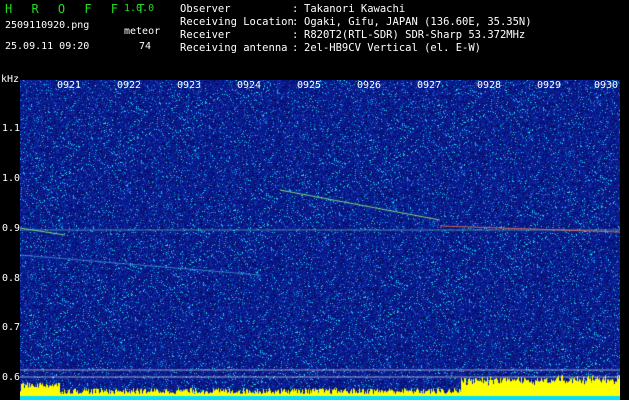 This screenshot has height=400, width=629. What do you see at coordinates (11, 128) in the screenshot?
I see `y-tick-label: 1.1` at bounding box center [11, 128].